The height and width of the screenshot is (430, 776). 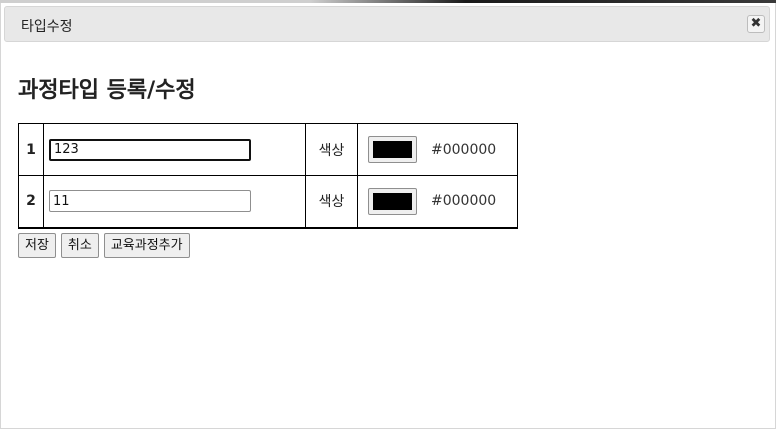 What do you see at coordinates (31, 202) in the screenshot?
I see `row-number: 2` at bounding box center [31, 202].